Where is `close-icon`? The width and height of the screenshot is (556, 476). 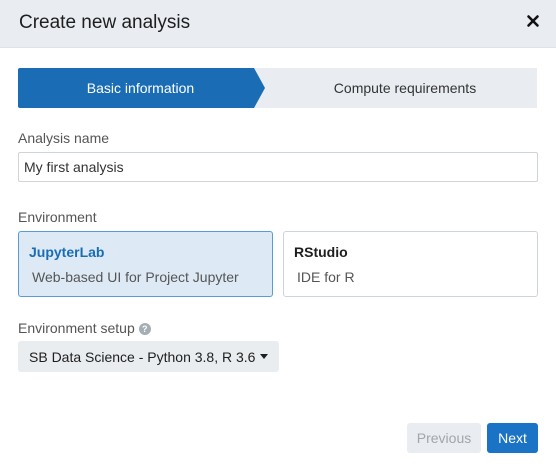 close-icon is located at coordinates (533, 21).